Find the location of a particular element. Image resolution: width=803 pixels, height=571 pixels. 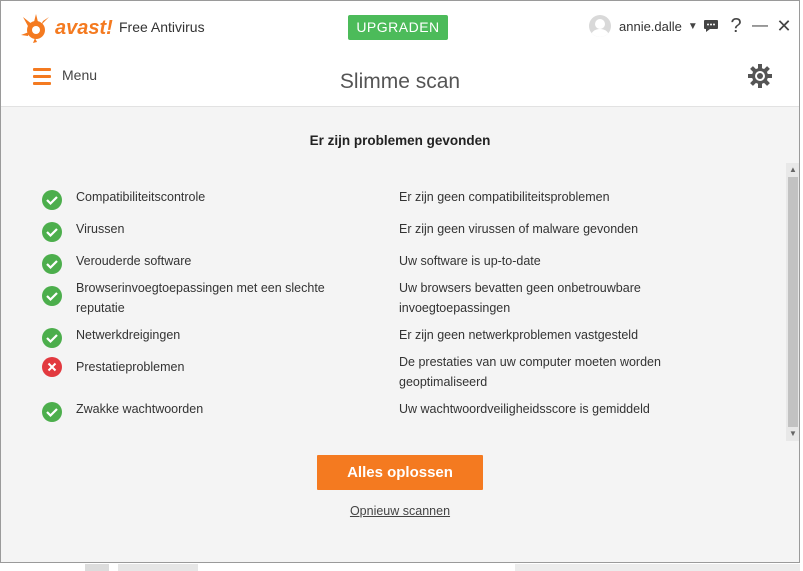

user-name: annie.dalle is located at coordinates (650, 26).